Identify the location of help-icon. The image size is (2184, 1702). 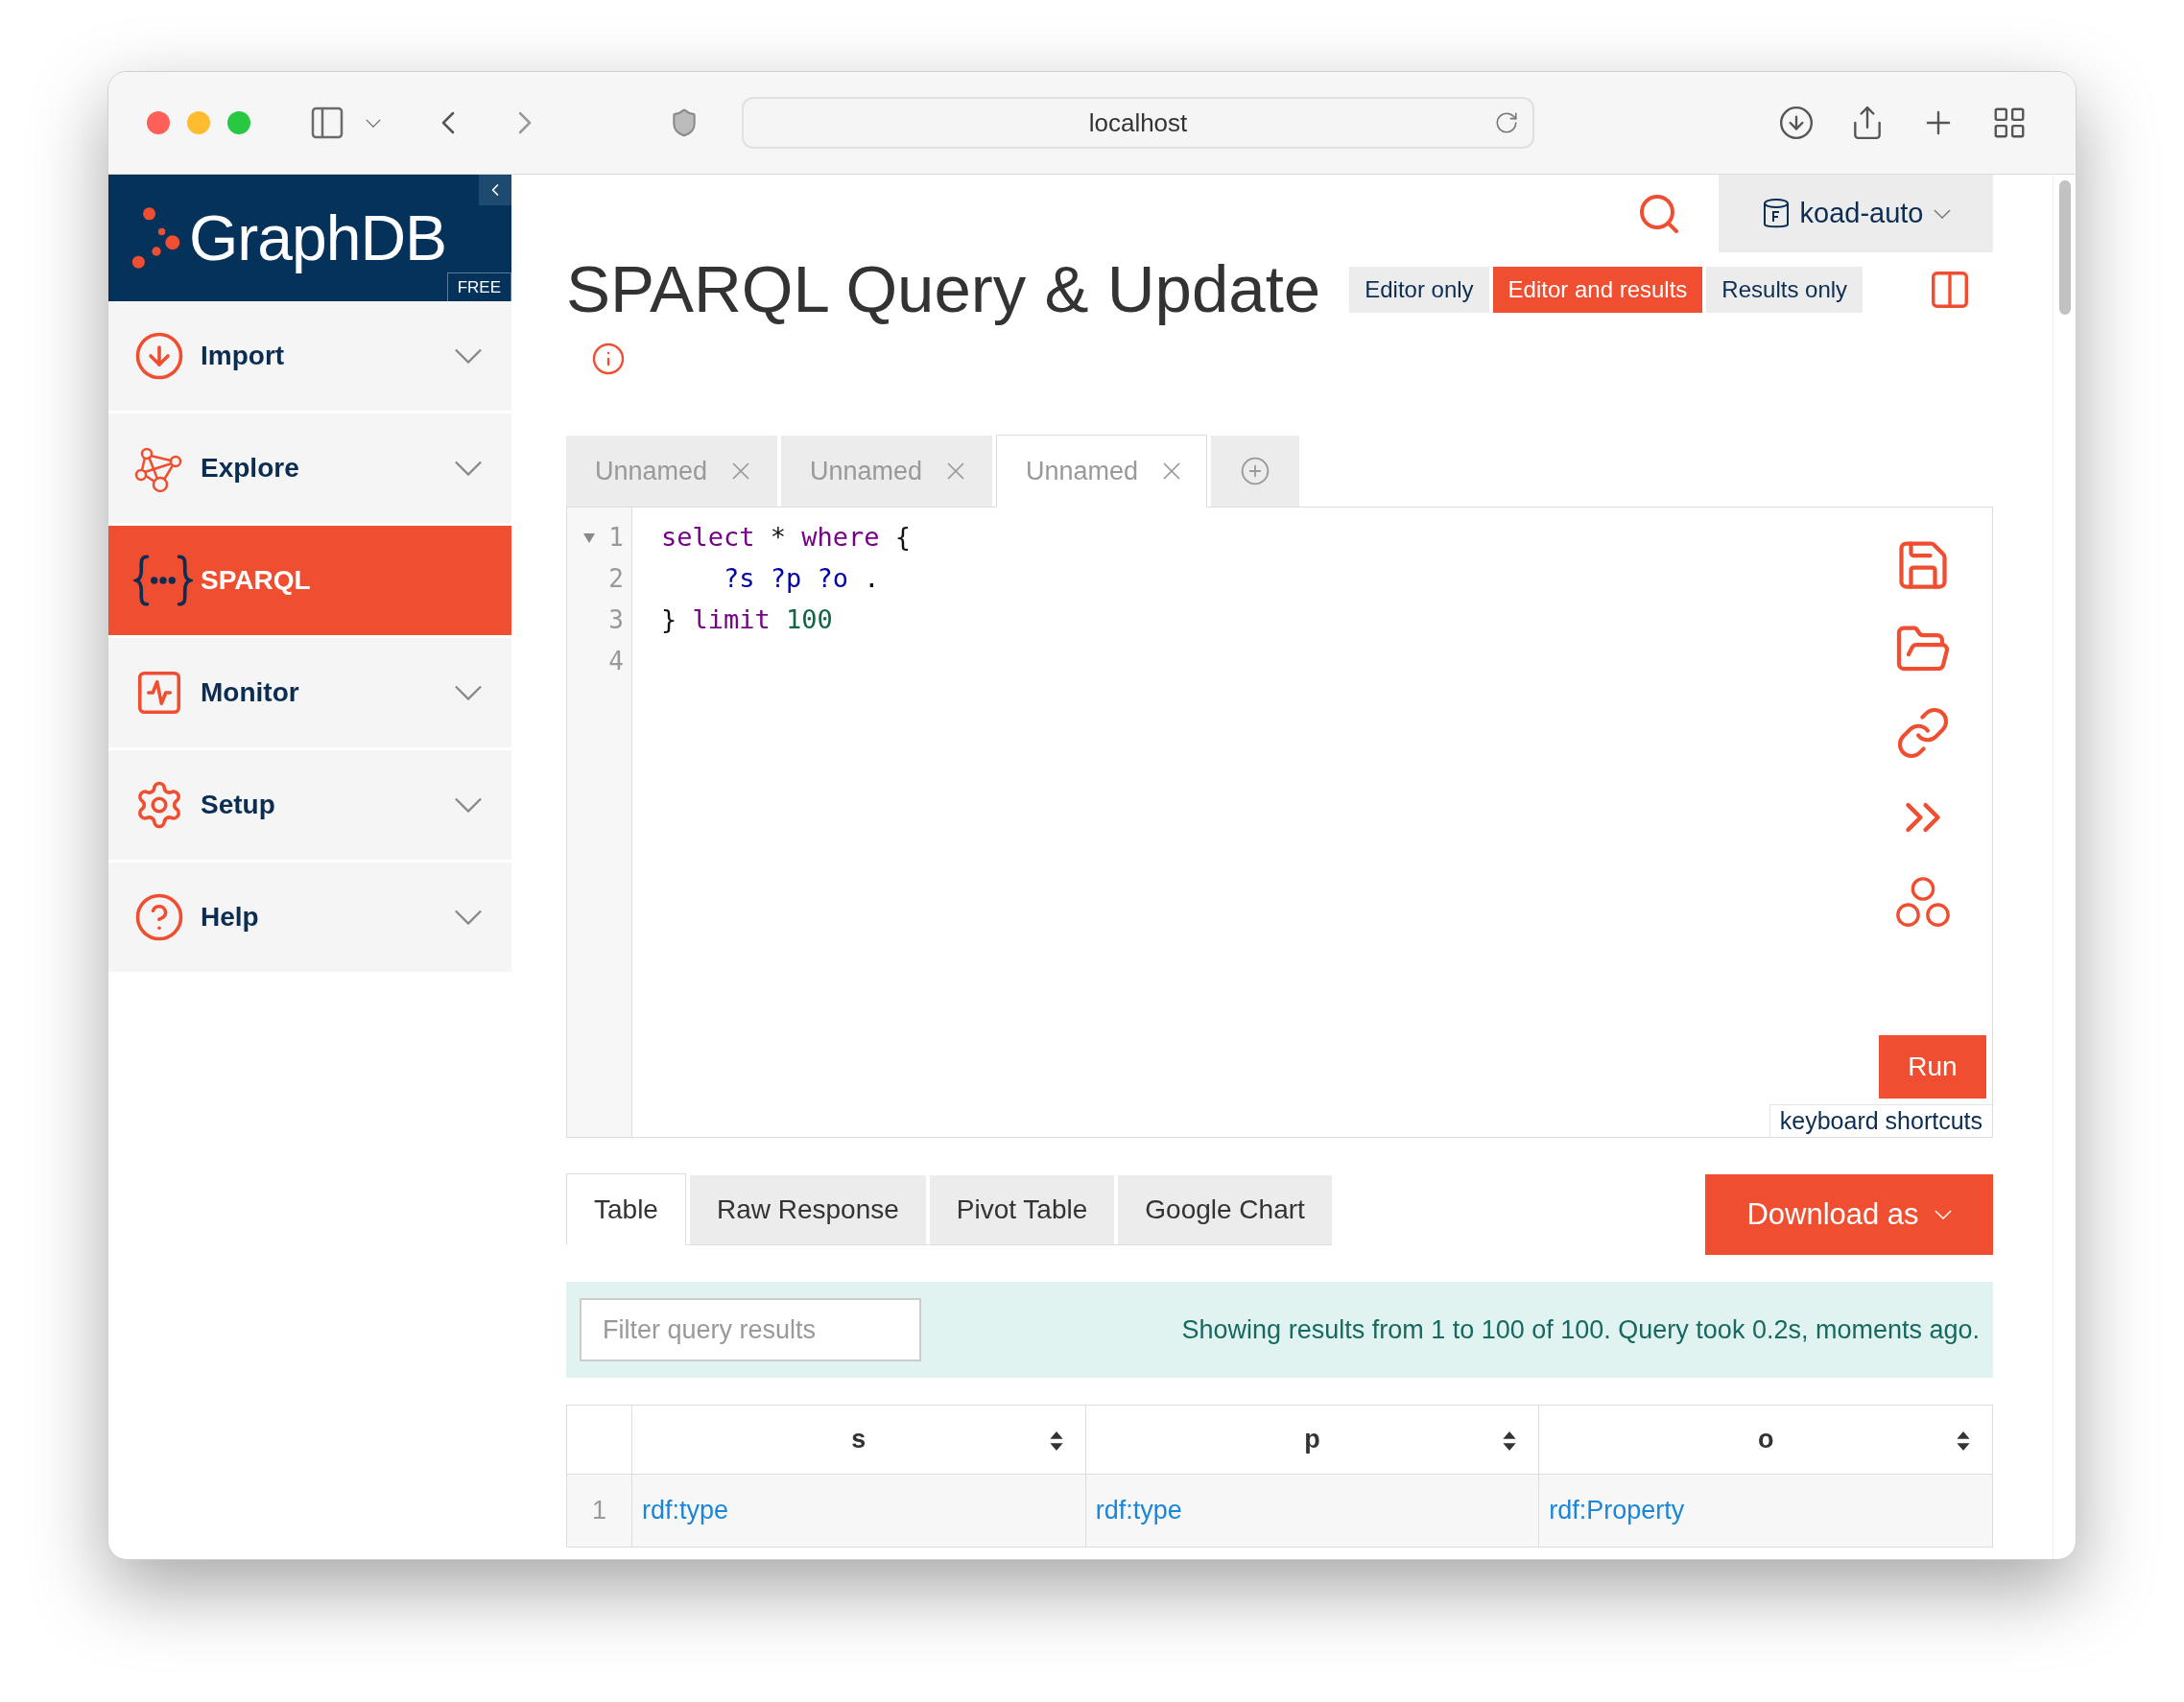
(159, 917).